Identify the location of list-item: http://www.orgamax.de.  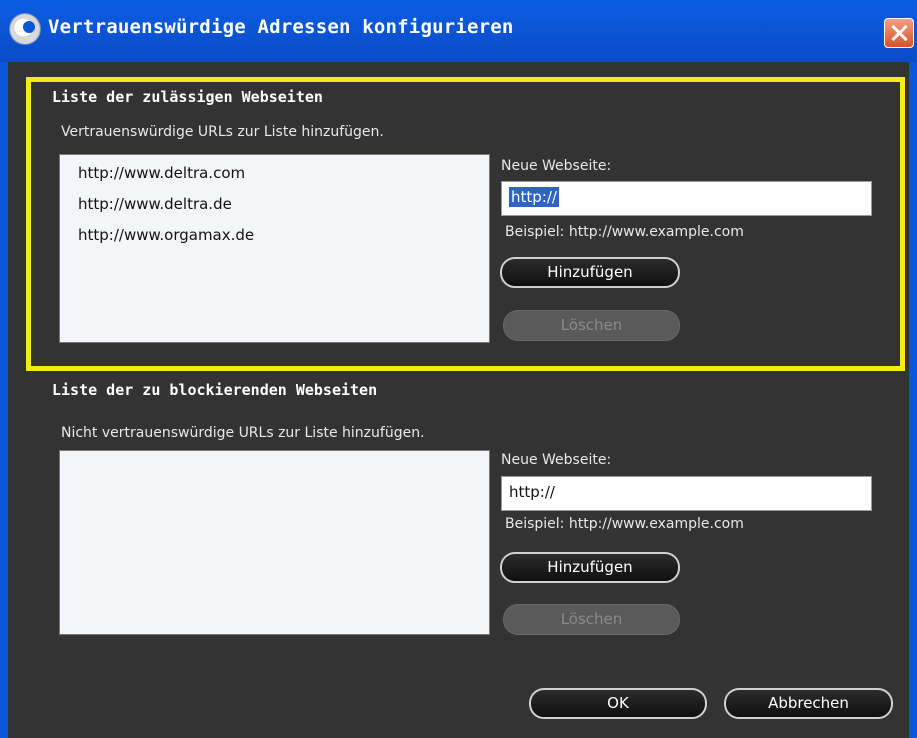
(274, 235).